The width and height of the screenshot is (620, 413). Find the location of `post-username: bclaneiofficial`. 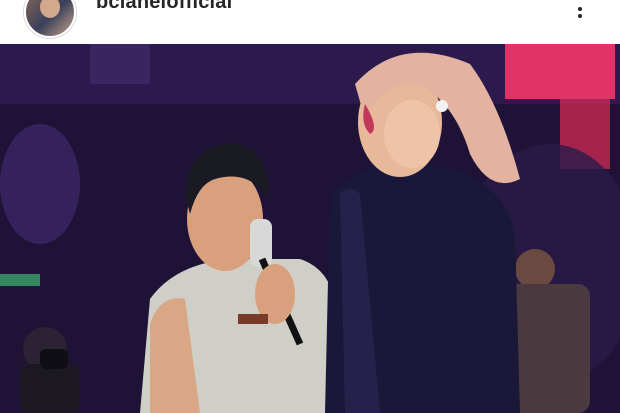

post-username: bclaneiofficial is located at coordinates (164, 6).